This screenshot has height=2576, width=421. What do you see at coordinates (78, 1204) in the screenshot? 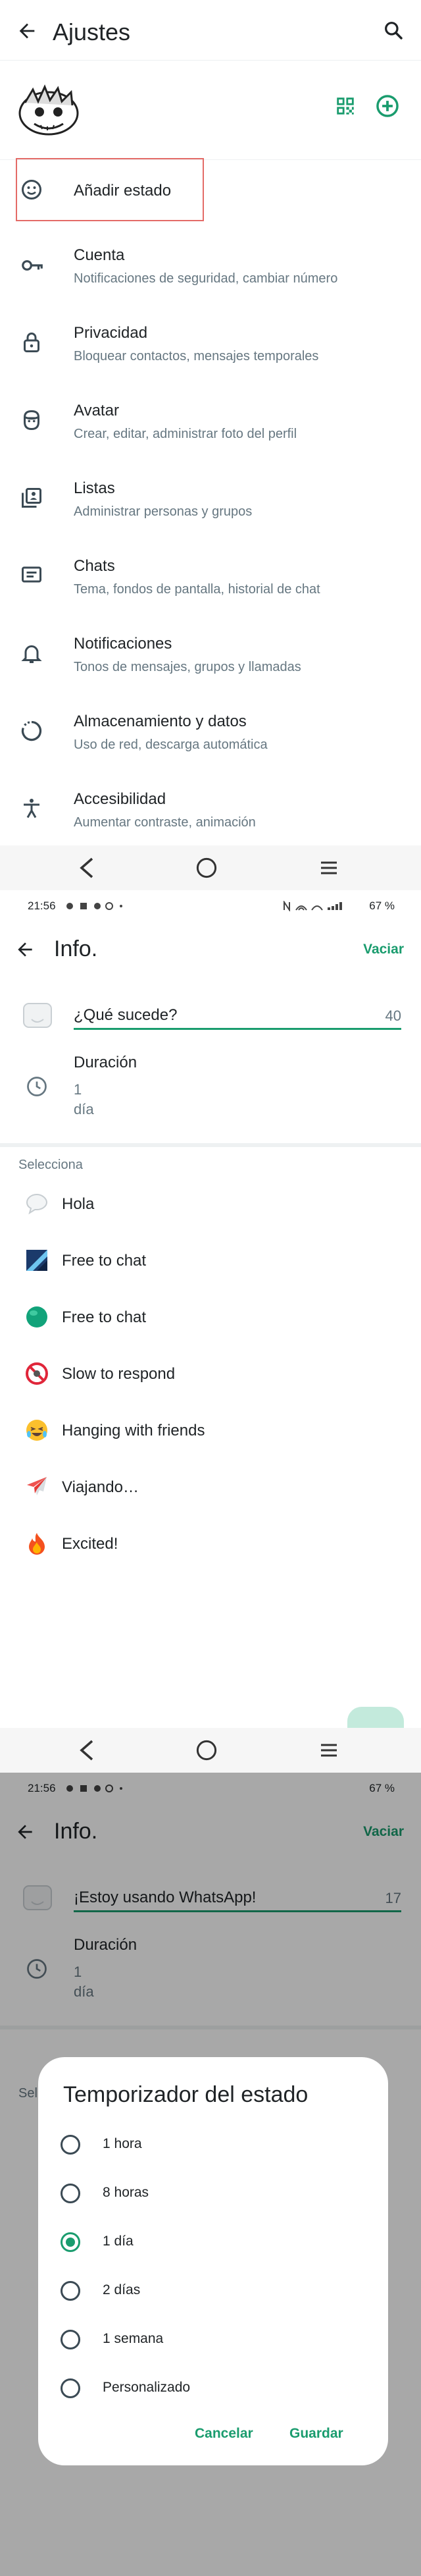
I see `option-label: Hola` at bounding box center [78, 1204].